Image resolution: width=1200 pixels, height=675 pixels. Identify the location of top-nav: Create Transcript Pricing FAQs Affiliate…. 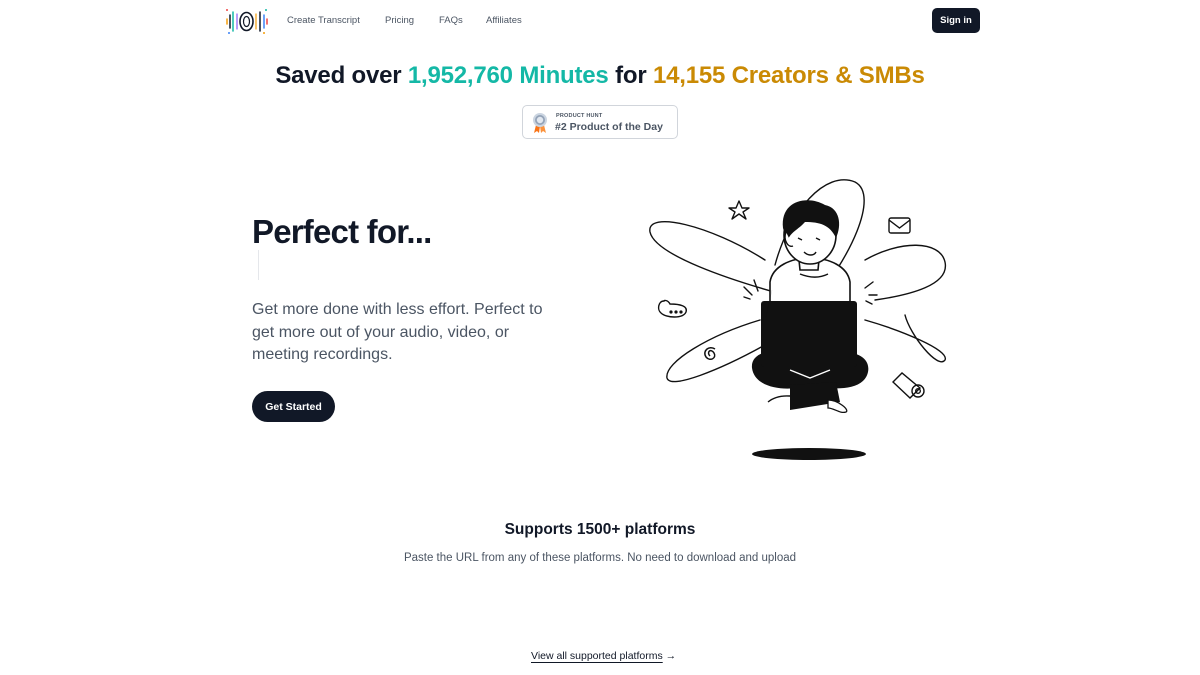
(600, 20).